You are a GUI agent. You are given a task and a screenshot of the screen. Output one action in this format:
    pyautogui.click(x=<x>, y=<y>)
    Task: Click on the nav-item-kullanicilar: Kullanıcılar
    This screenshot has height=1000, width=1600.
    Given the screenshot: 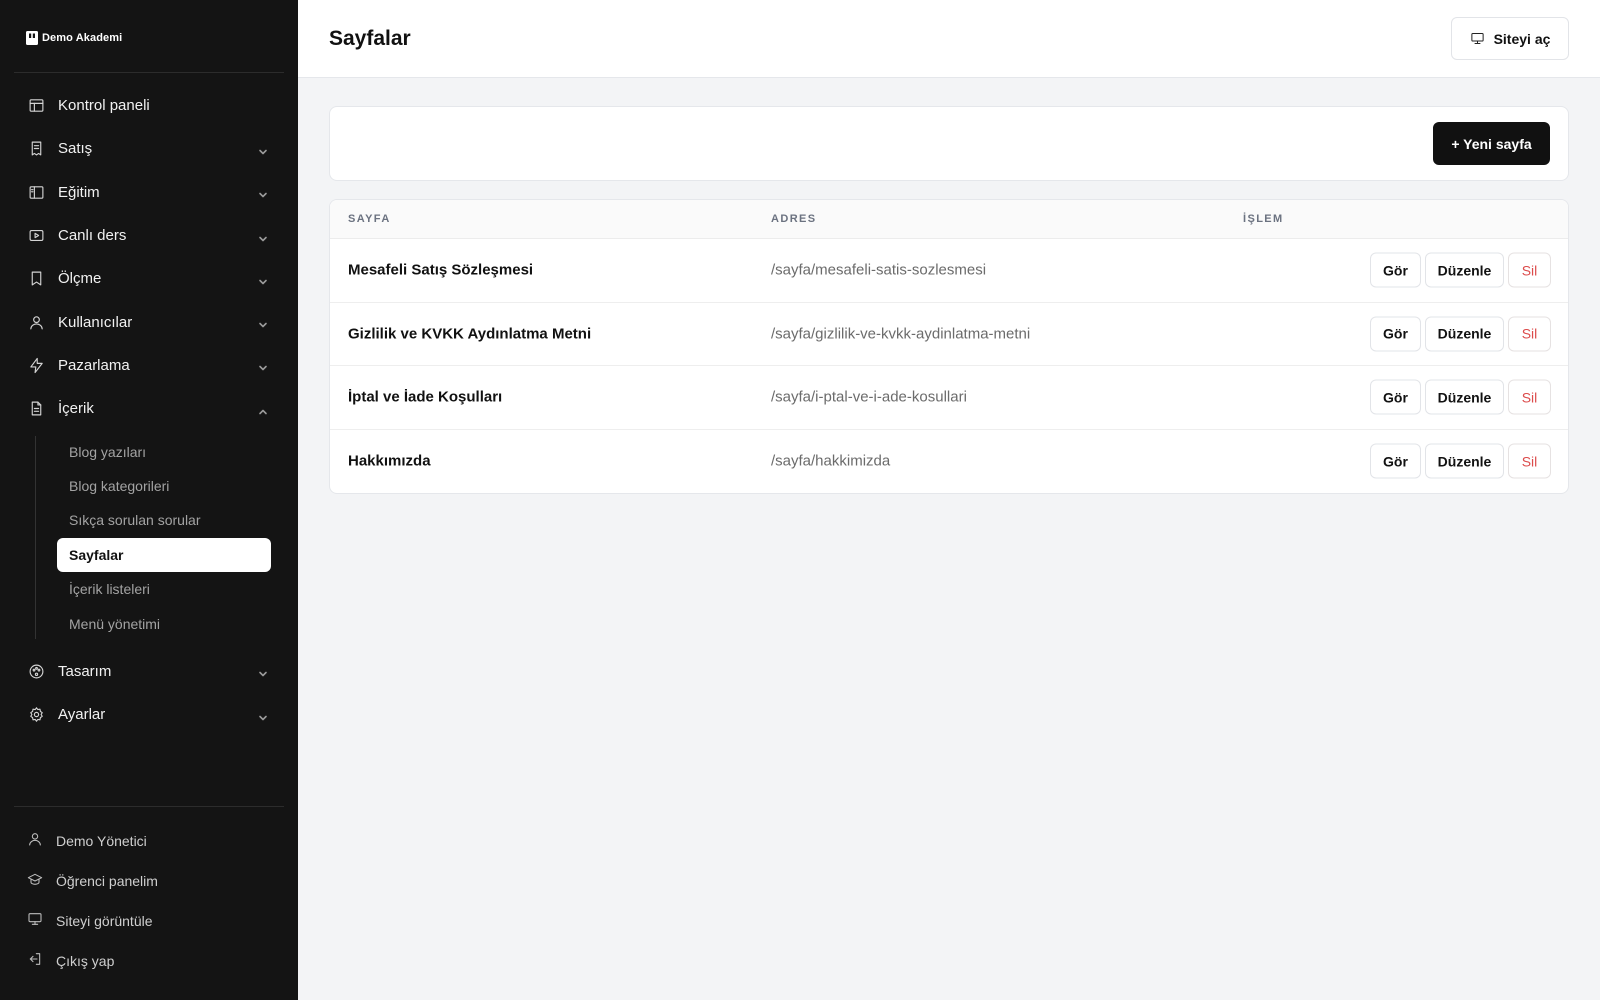 What is the action you would take?
    pyautogui.click(x=149, y=321)
    